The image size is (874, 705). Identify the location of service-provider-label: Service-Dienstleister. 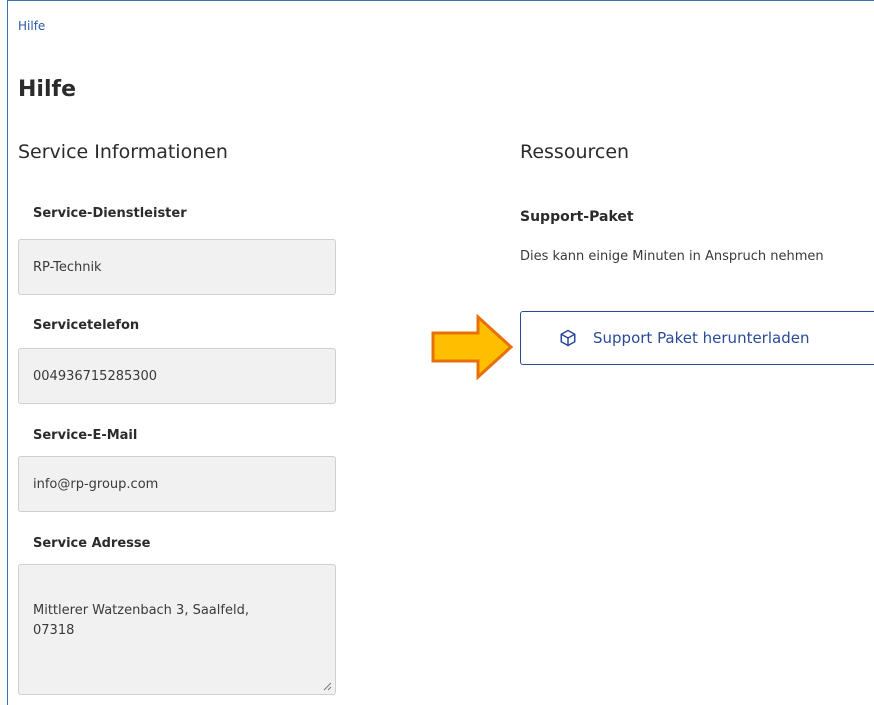
(110, 213).